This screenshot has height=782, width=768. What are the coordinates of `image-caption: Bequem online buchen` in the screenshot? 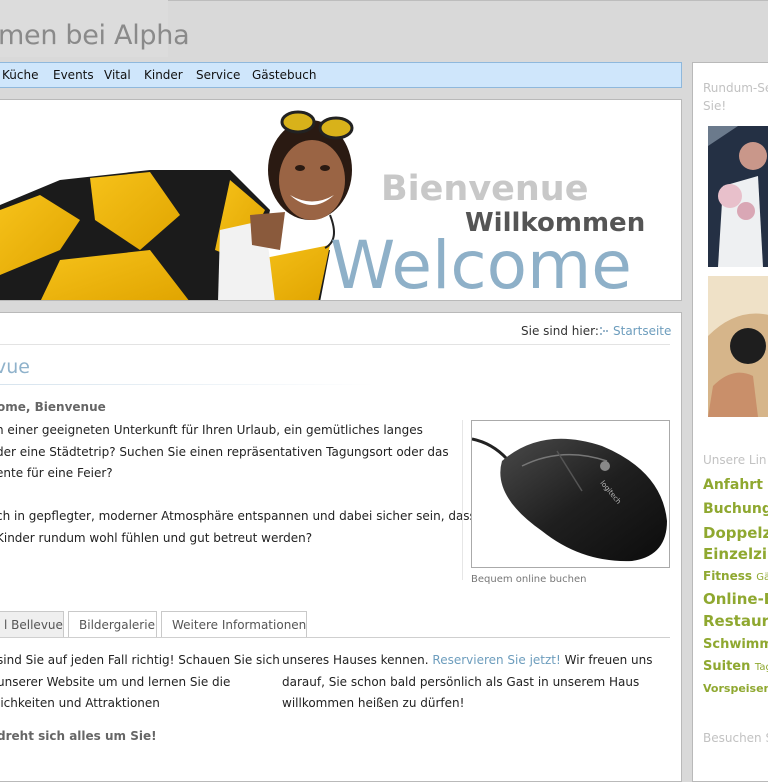 It's located at (528, 579).